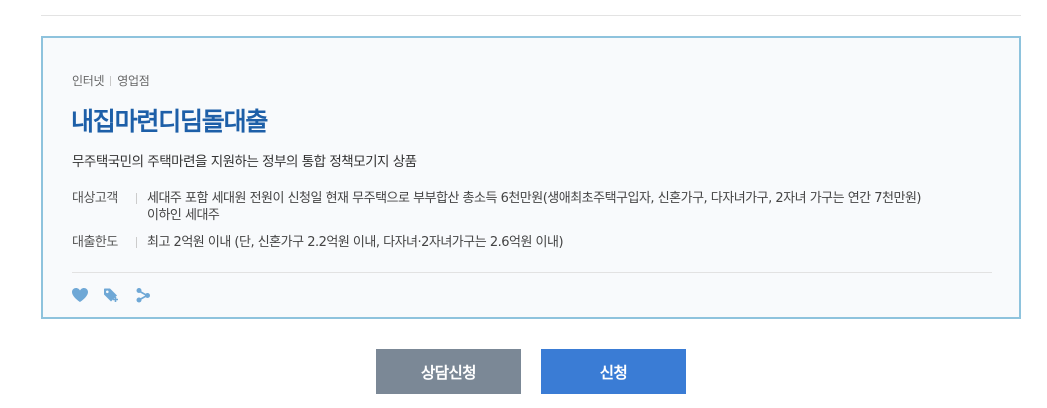 This screenshot has height=408, width=1047. What do you see at coordinates (531, 15) in the screenshot?
I see `section-divider` at bounding box center [531, 15].